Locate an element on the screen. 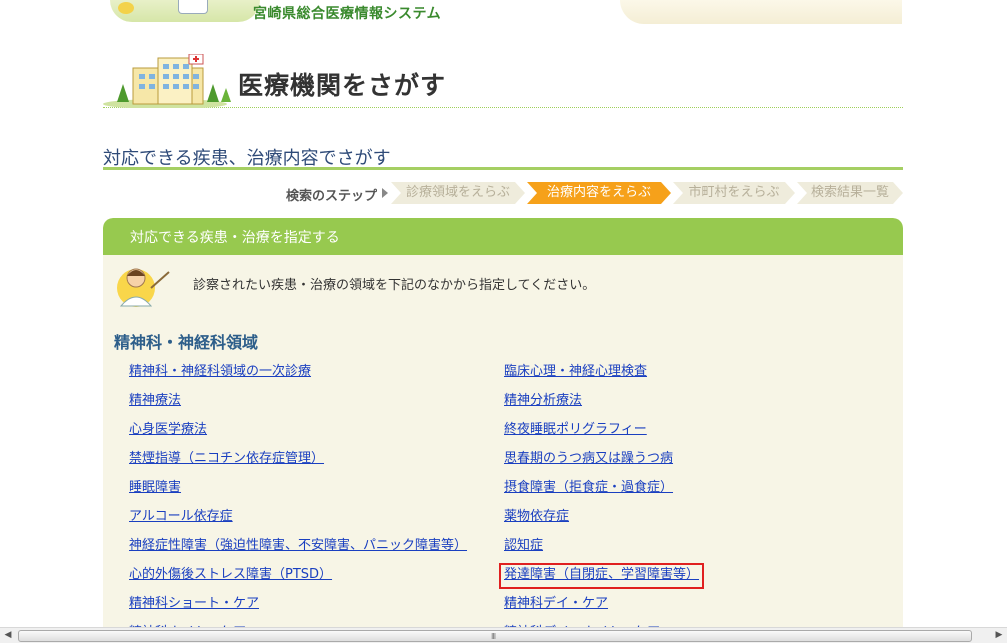 The height and width of the screenshot is (643, 1007). intro-text: 診察されたい疾患・治療の領域を下記のなかから指定してください。 is located at coordinates (394, 285).